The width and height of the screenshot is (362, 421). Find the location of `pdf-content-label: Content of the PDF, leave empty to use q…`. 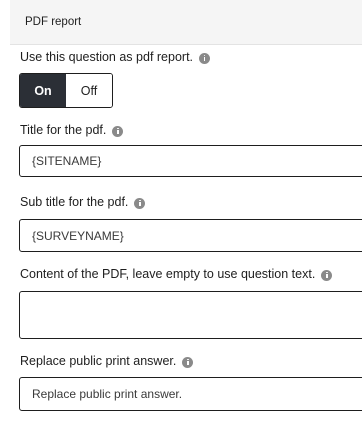

pdf-content-label: Content of the PDF, leave empty to use q… is located at coordinates (168, 274).